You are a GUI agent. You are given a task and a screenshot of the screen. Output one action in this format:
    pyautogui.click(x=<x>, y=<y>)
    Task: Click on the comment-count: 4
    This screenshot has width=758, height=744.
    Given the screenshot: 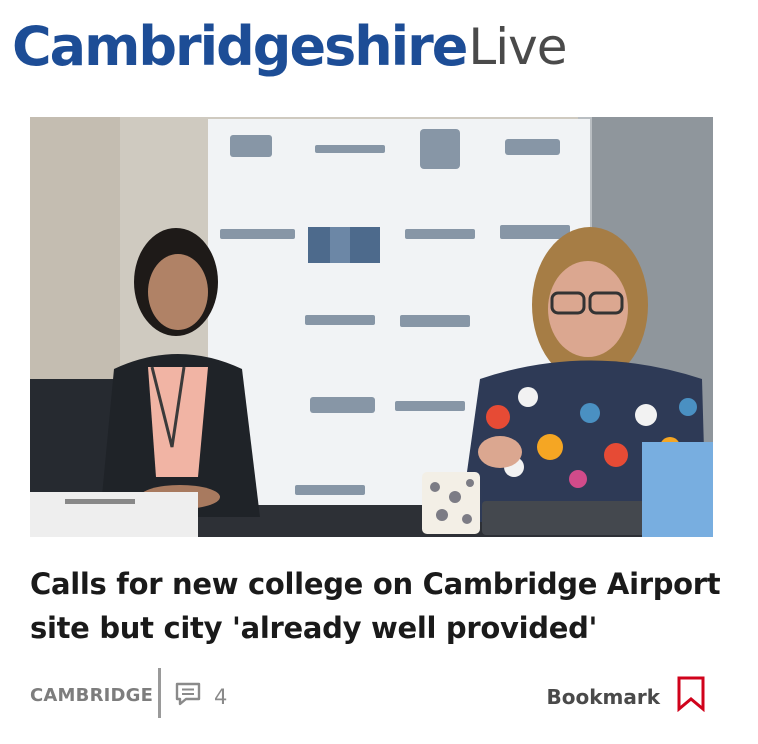 What is the action you would take?
    pyautogui.click(x=221, y=696)
    